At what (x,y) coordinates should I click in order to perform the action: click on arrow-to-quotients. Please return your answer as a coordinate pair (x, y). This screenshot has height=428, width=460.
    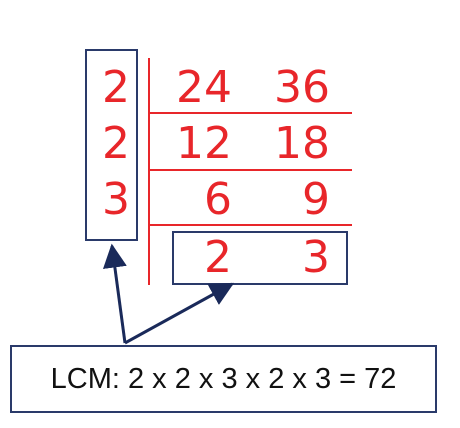
    Looking at the image, I should click on (179, 313).